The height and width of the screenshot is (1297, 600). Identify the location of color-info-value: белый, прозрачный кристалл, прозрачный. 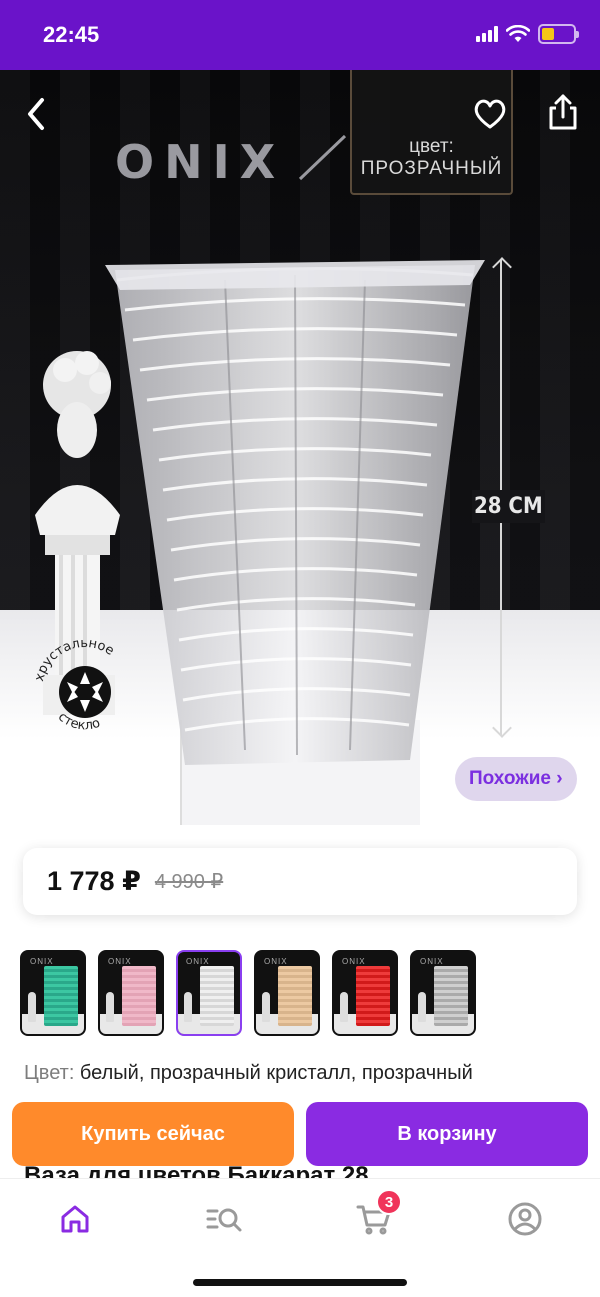
(273, 1073).